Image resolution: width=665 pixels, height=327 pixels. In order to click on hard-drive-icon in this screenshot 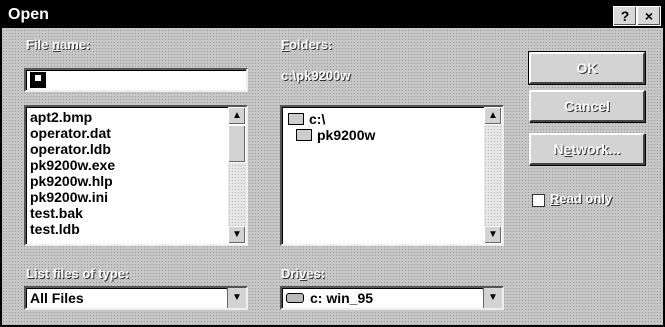, I will do `click(295, 298)`.